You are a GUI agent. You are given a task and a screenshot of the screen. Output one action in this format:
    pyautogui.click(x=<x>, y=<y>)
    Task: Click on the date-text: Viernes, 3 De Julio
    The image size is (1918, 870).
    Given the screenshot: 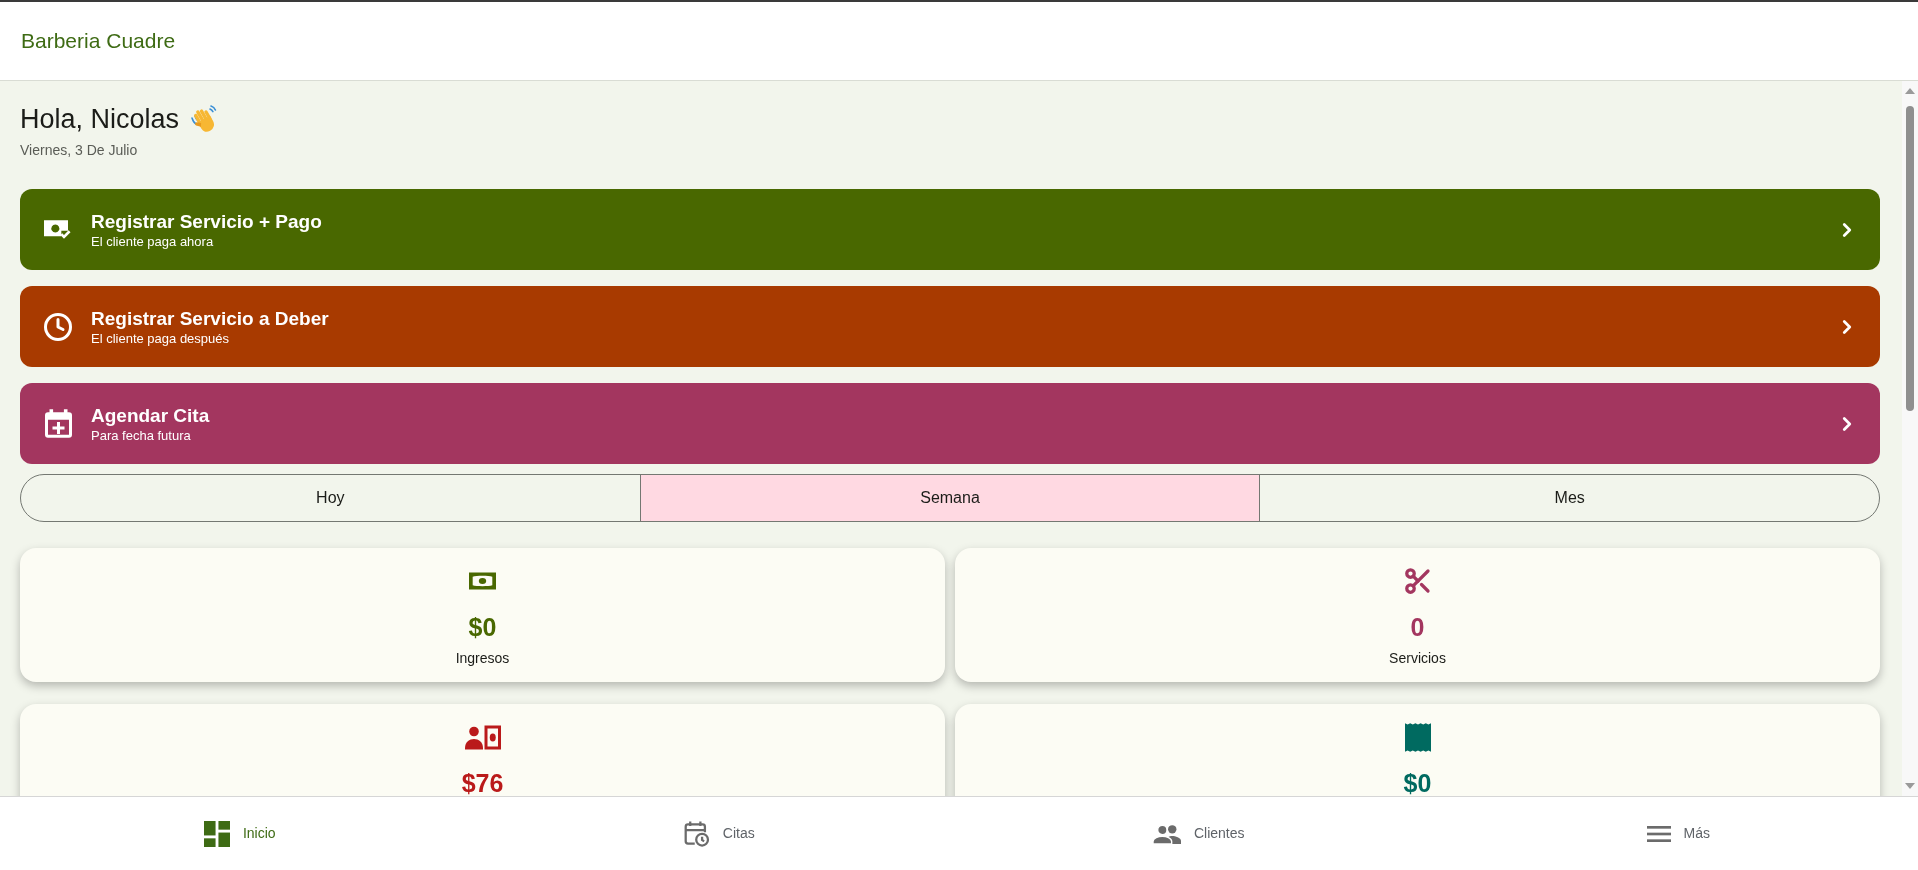 What is the action you would take?
    pyautogui.click(x=79, y=150)
    